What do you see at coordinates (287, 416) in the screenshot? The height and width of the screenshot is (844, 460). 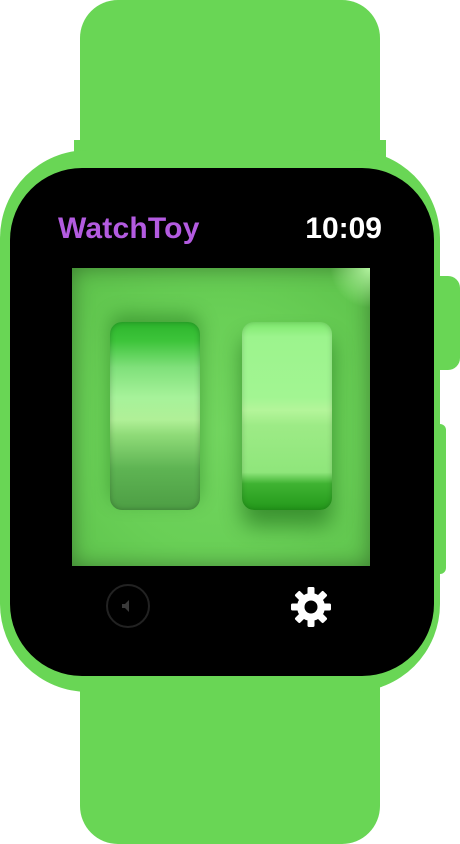 I see `toggle-switch-right` at bounding box center [287, 416].